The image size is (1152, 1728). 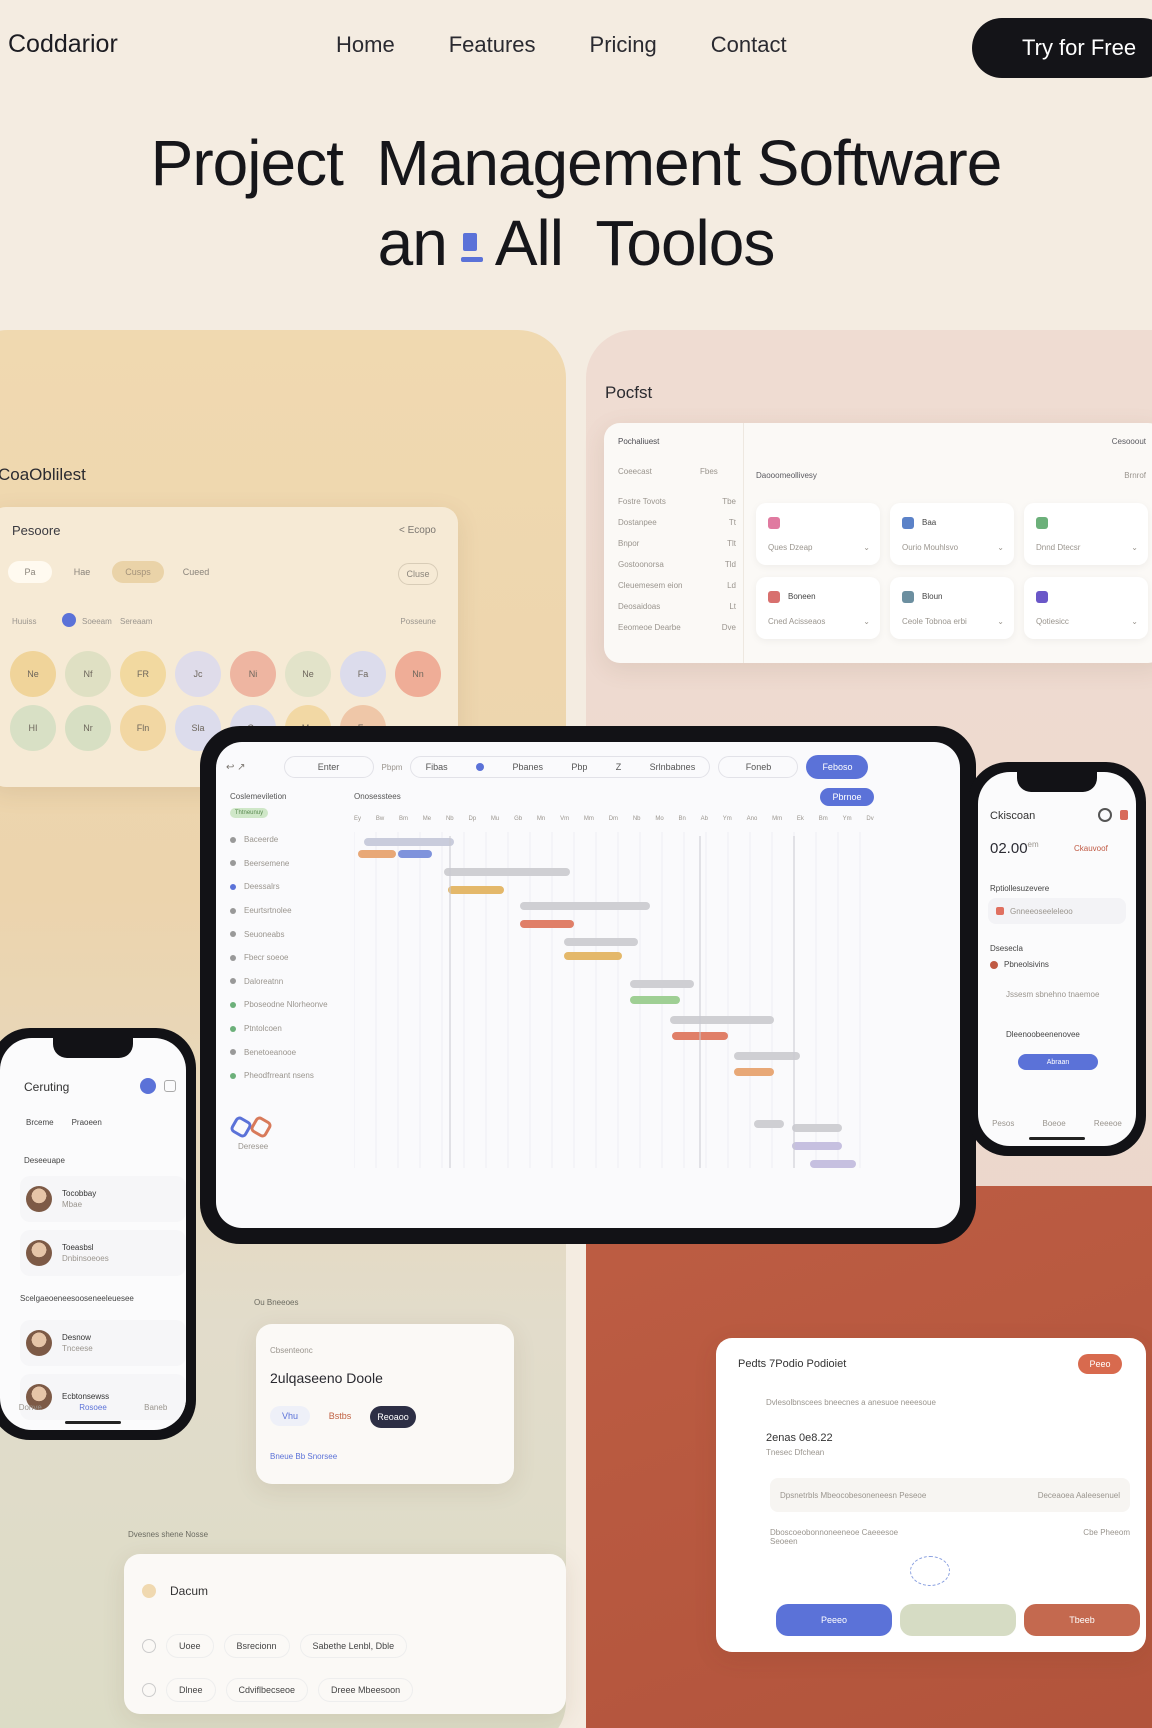 I want to click on nav-link-home: Home, so click(x=365, y=45).